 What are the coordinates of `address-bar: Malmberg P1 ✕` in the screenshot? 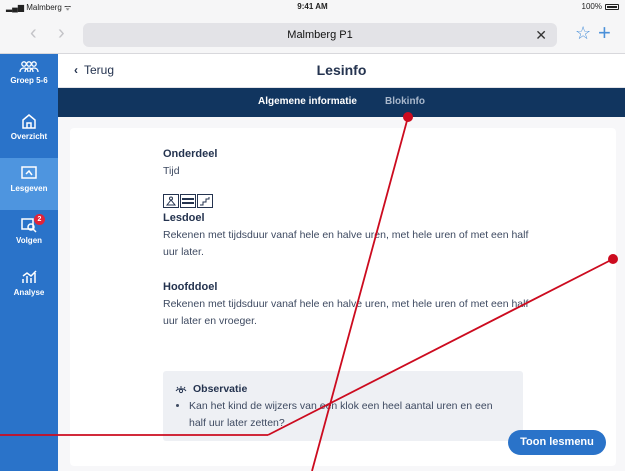 It's located at (320, 35).